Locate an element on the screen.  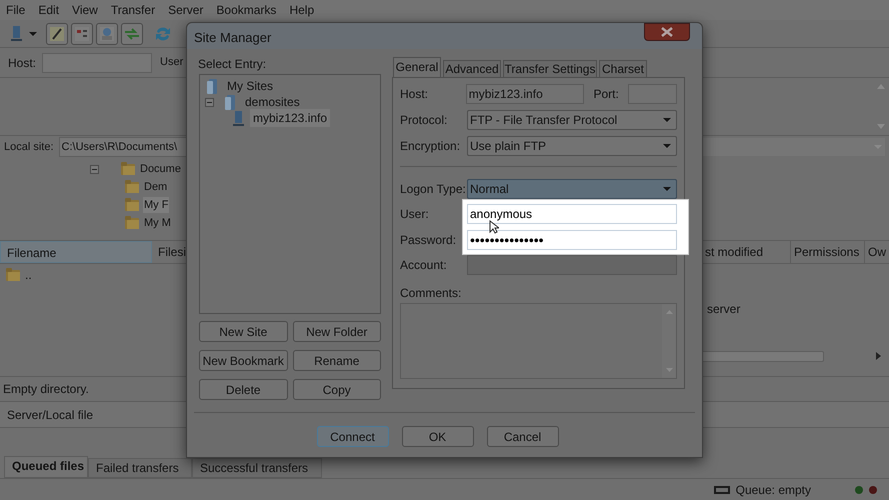
column-header: Ow is located at coordinates (876, 252).